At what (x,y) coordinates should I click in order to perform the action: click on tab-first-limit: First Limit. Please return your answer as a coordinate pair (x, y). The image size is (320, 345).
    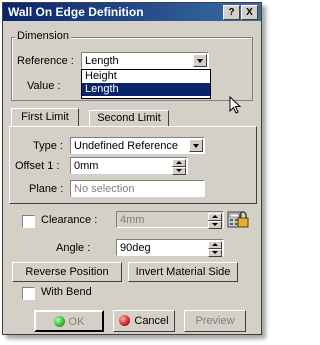
    Looking at the image, I should click on (45, 117).